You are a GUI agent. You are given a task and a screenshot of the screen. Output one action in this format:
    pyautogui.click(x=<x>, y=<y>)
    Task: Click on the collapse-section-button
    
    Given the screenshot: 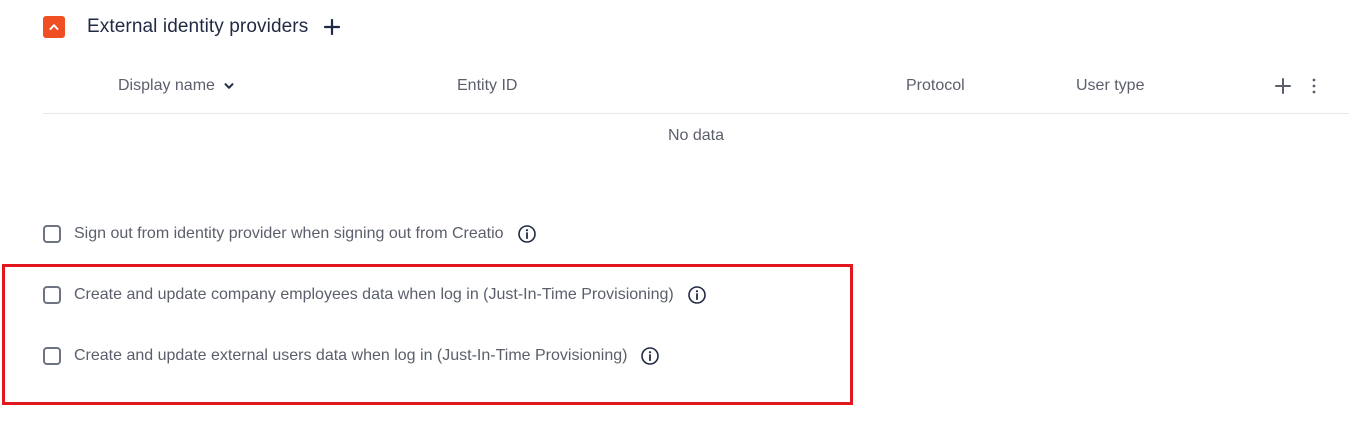 What is the action you would take?
    pyautogui.click(x=54, y=27)
    